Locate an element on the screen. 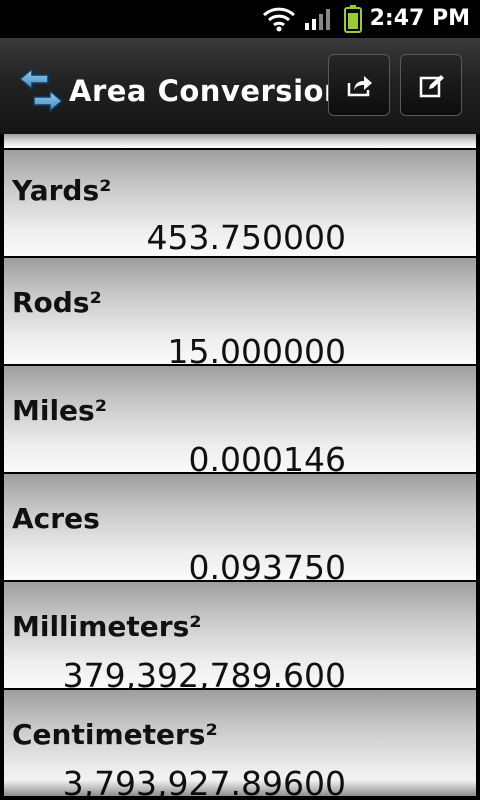  unit-value: 453.750000 is located at coordinates (246, 237).